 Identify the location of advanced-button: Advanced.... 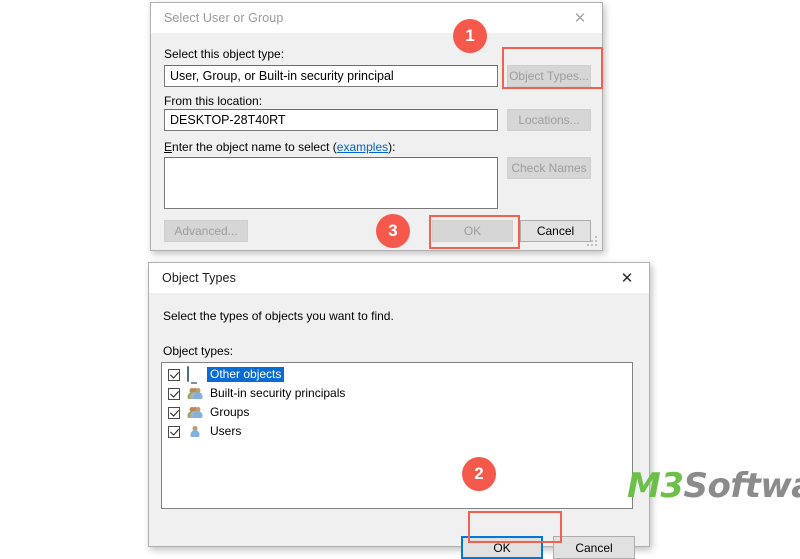
(206, 231).